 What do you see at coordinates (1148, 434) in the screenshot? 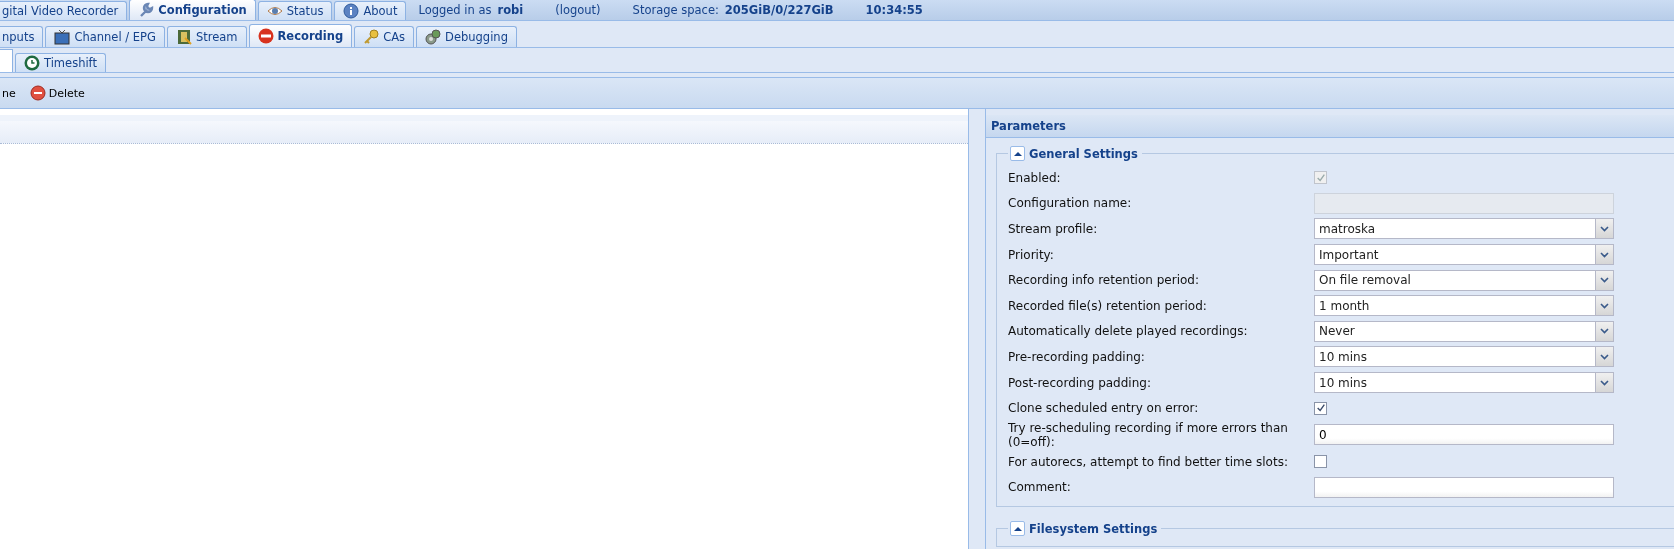
I see `field-label: Try re-scheduling recording if more errors than (0=off):` at bounding box center [1148, 434].